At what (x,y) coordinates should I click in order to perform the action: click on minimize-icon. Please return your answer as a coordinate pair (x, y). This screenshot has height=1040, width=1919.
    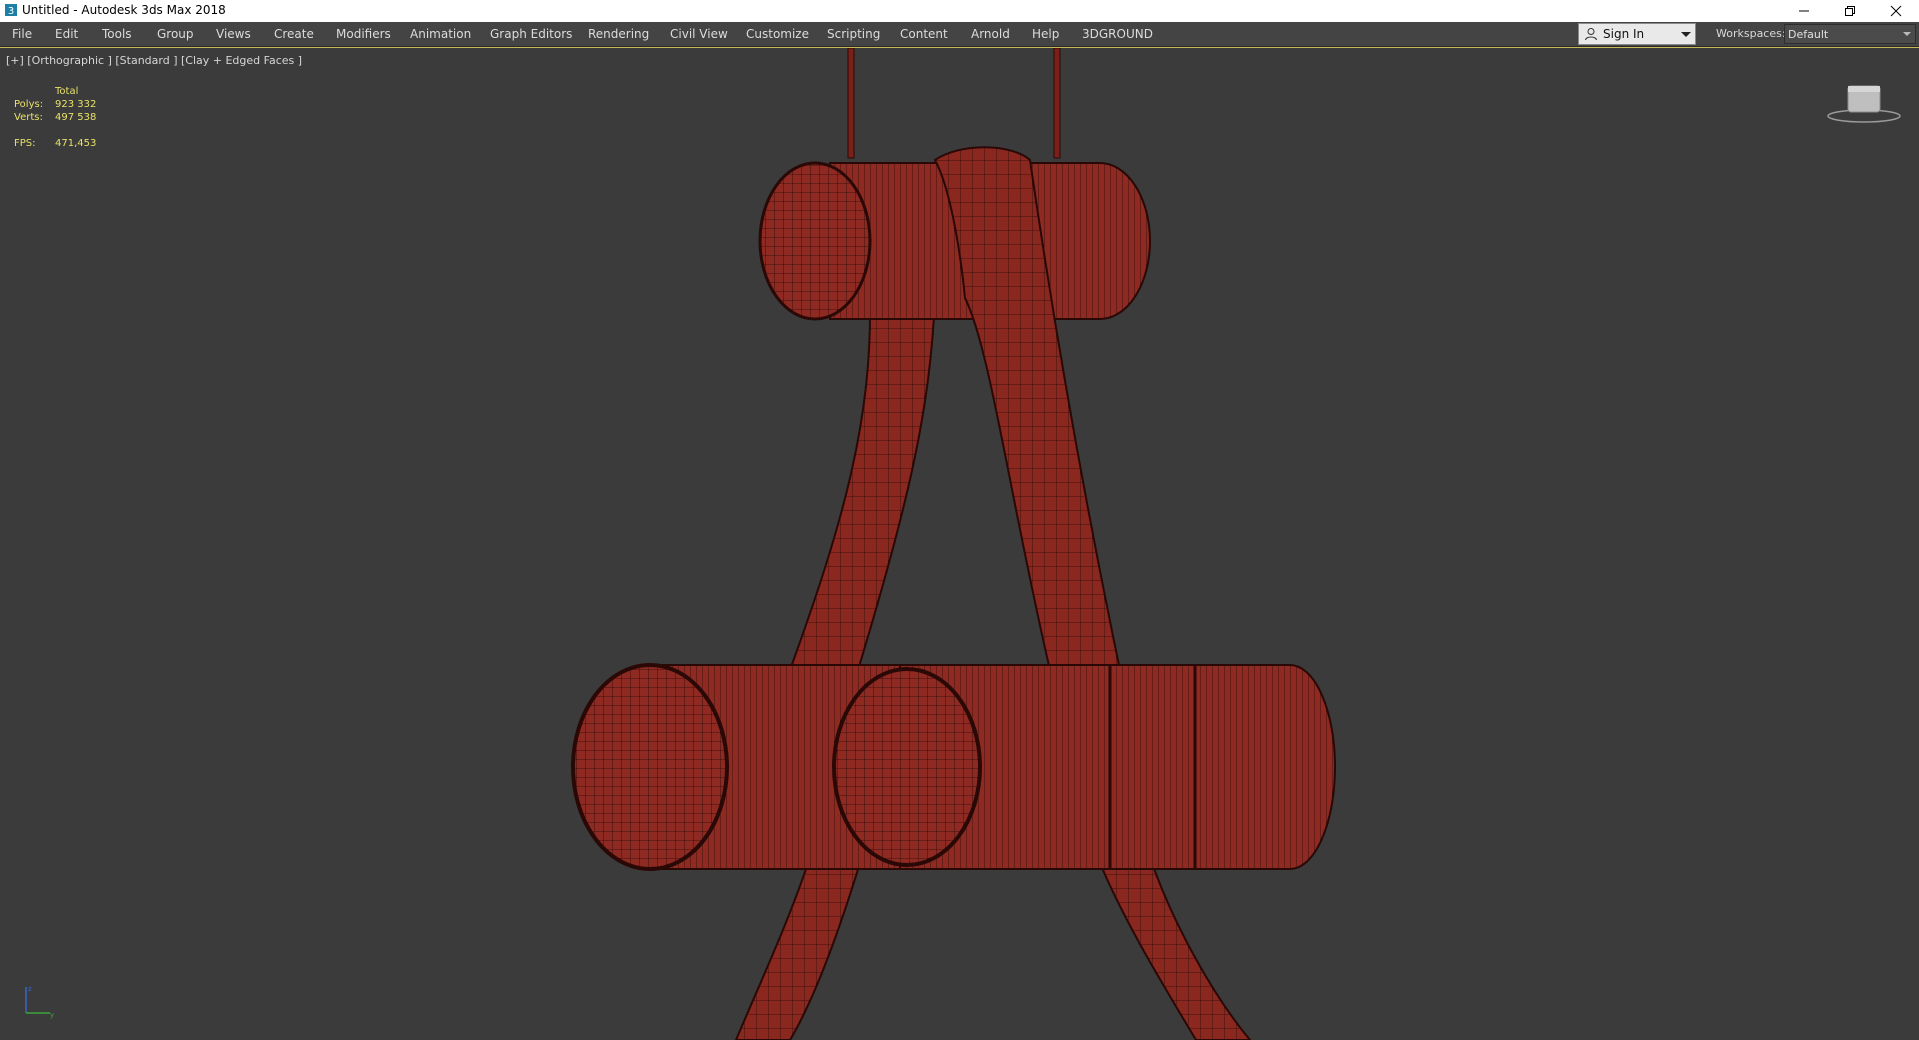
    Looking at the image, I should click on (1804, 11).